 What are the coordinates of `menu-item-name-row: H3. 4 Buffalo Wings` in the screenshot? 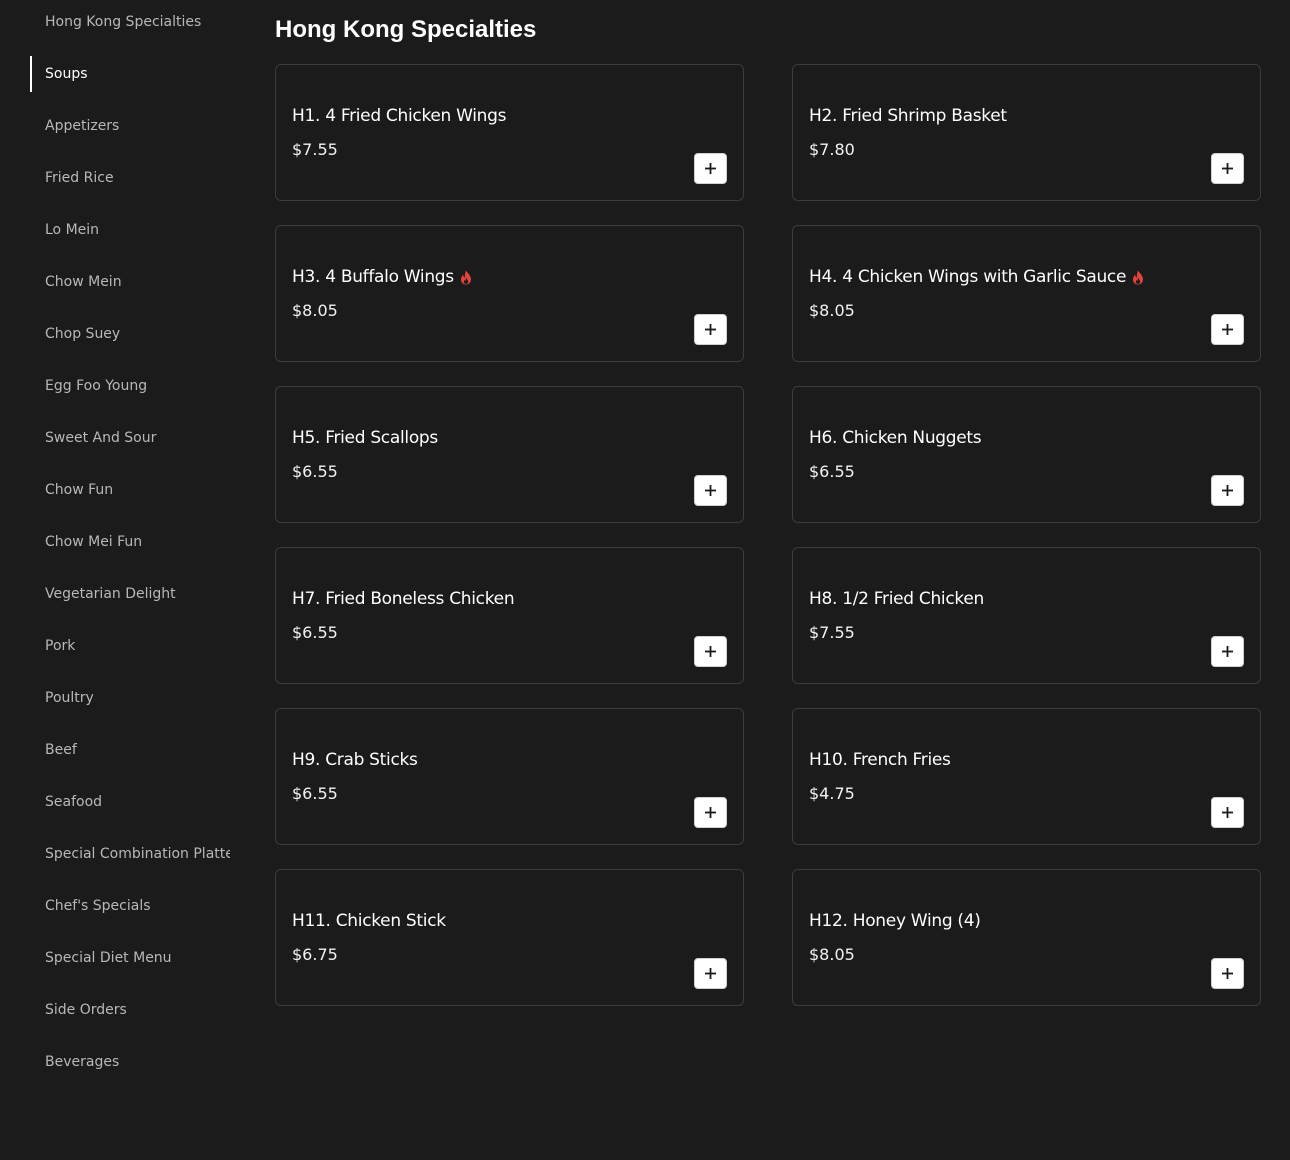 It's located at (382, 277).